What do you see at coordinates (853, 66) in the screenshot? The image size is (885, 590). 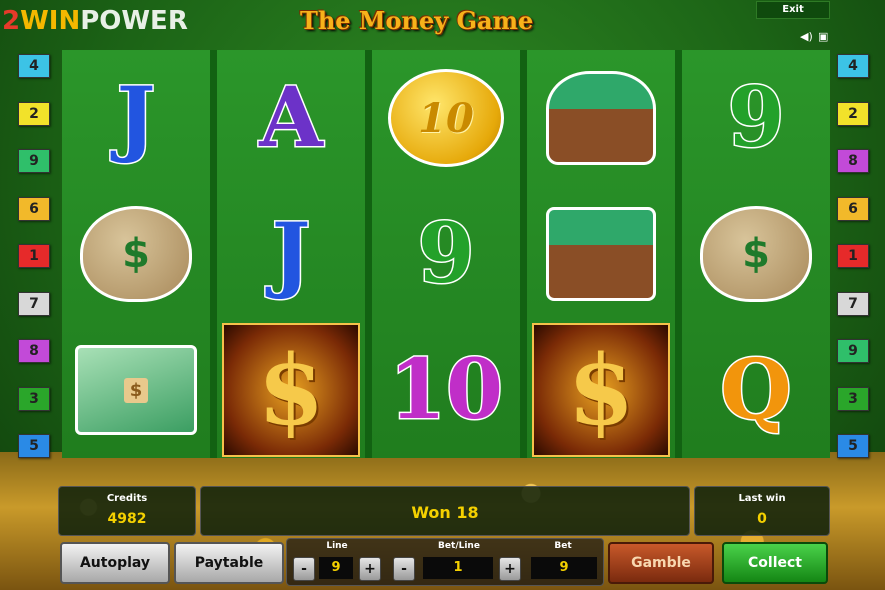 I see `payline-right-0: 4` at bounding box center [853, 66].